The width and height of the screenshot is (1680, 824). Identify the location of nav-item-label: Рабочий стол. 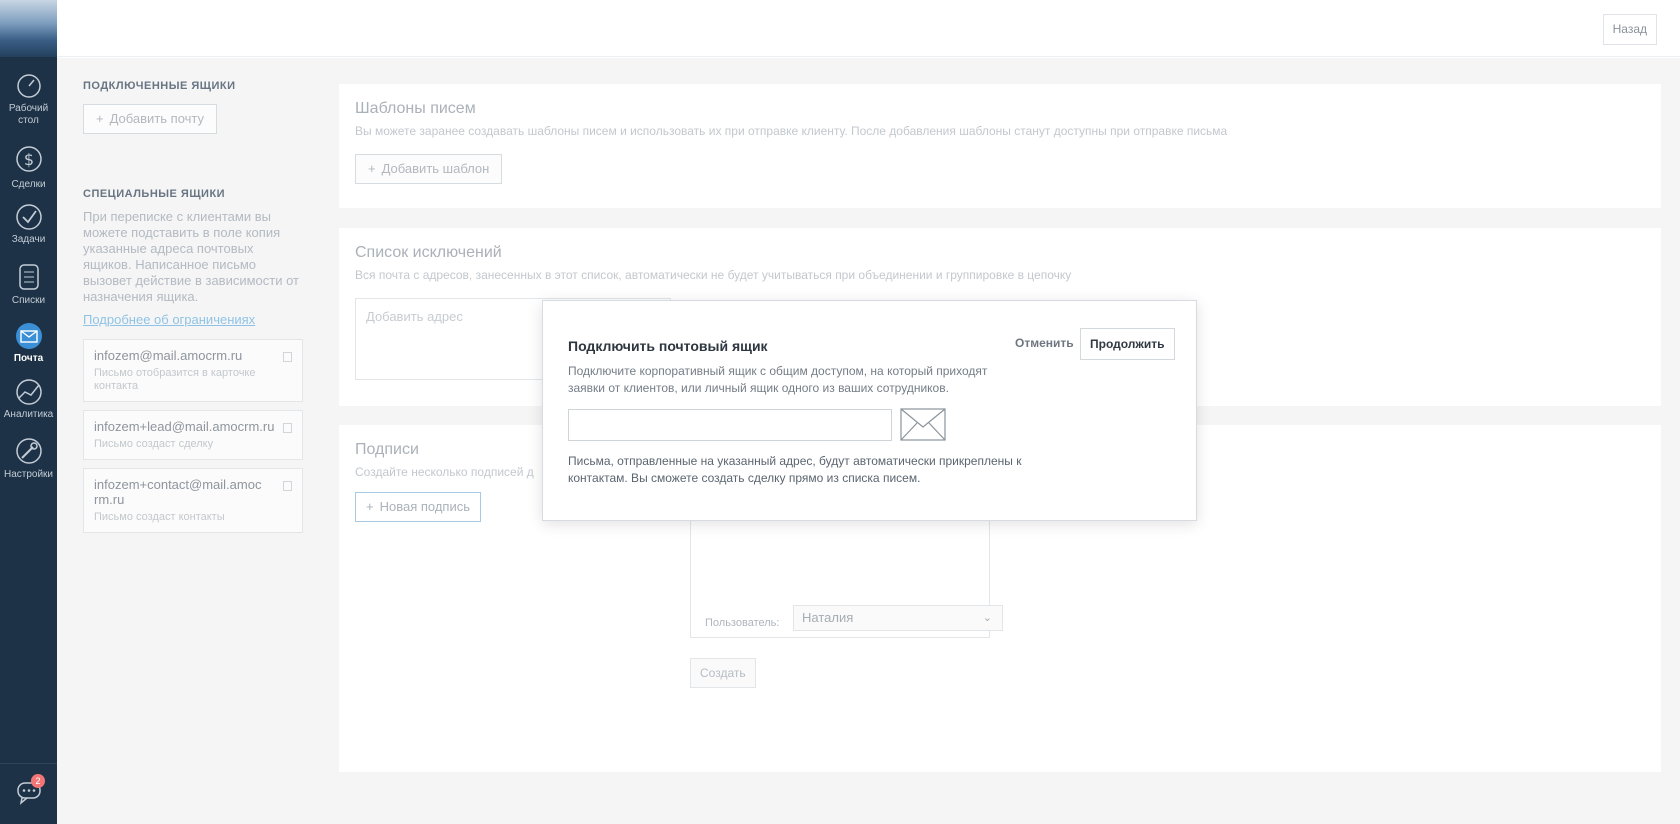
(28, 114).